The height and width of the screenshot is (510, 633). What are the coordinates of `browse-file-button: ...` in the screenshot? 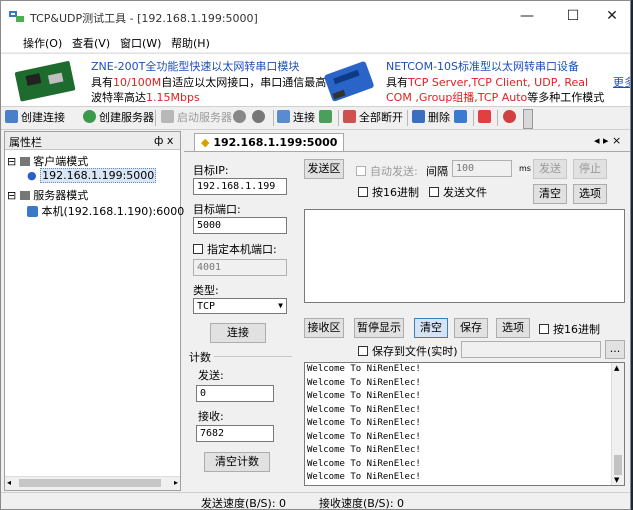 It's located at (615, 349).